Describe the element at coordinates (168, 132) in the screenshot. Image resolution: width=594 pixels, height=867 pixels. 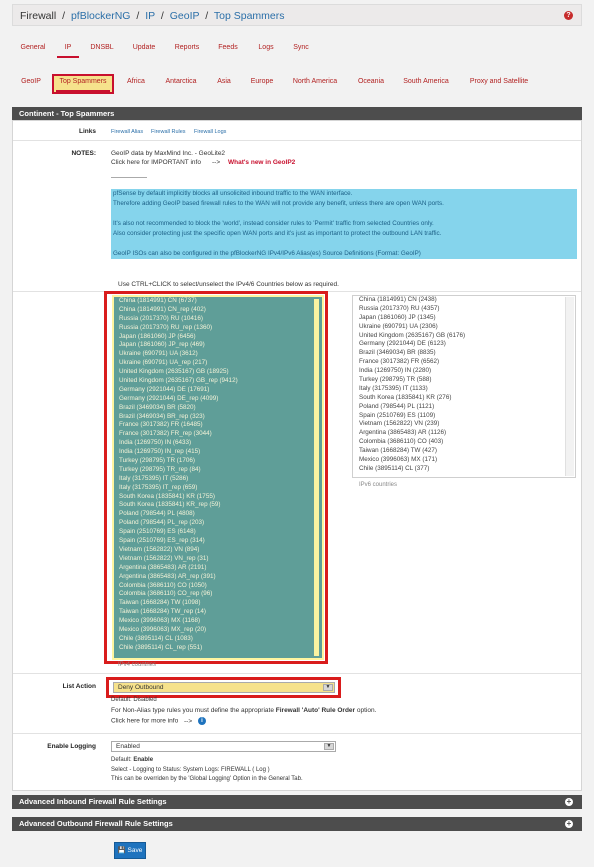
I see `link-firewall-rules: Firewall Rules` at that location.